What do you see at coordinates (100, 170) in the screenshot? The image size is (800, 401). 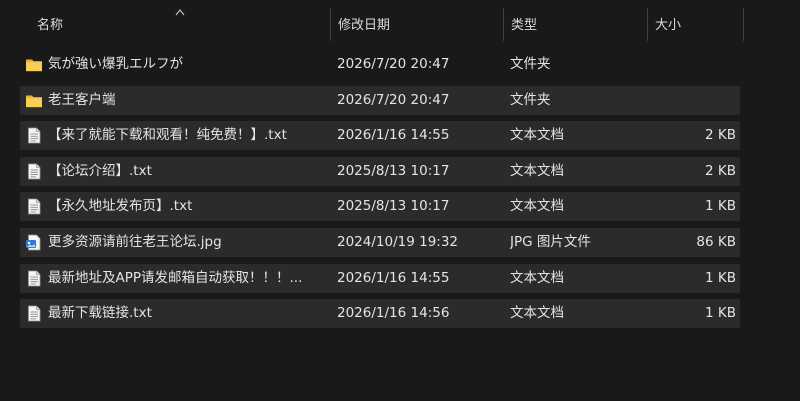 I see `file-name: 【论坛介绍】.txt` at bounding box center [100, 170].